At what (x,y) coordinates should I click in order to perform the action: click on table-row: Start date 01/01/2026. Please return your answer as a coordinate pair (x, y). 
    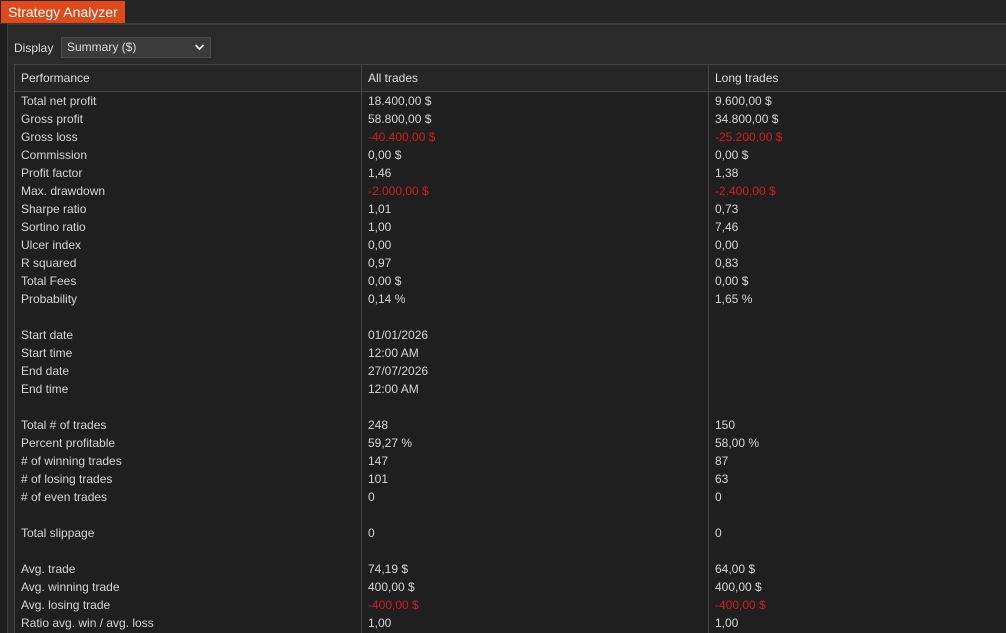
    Looking at the image, I should click on (510, 335).